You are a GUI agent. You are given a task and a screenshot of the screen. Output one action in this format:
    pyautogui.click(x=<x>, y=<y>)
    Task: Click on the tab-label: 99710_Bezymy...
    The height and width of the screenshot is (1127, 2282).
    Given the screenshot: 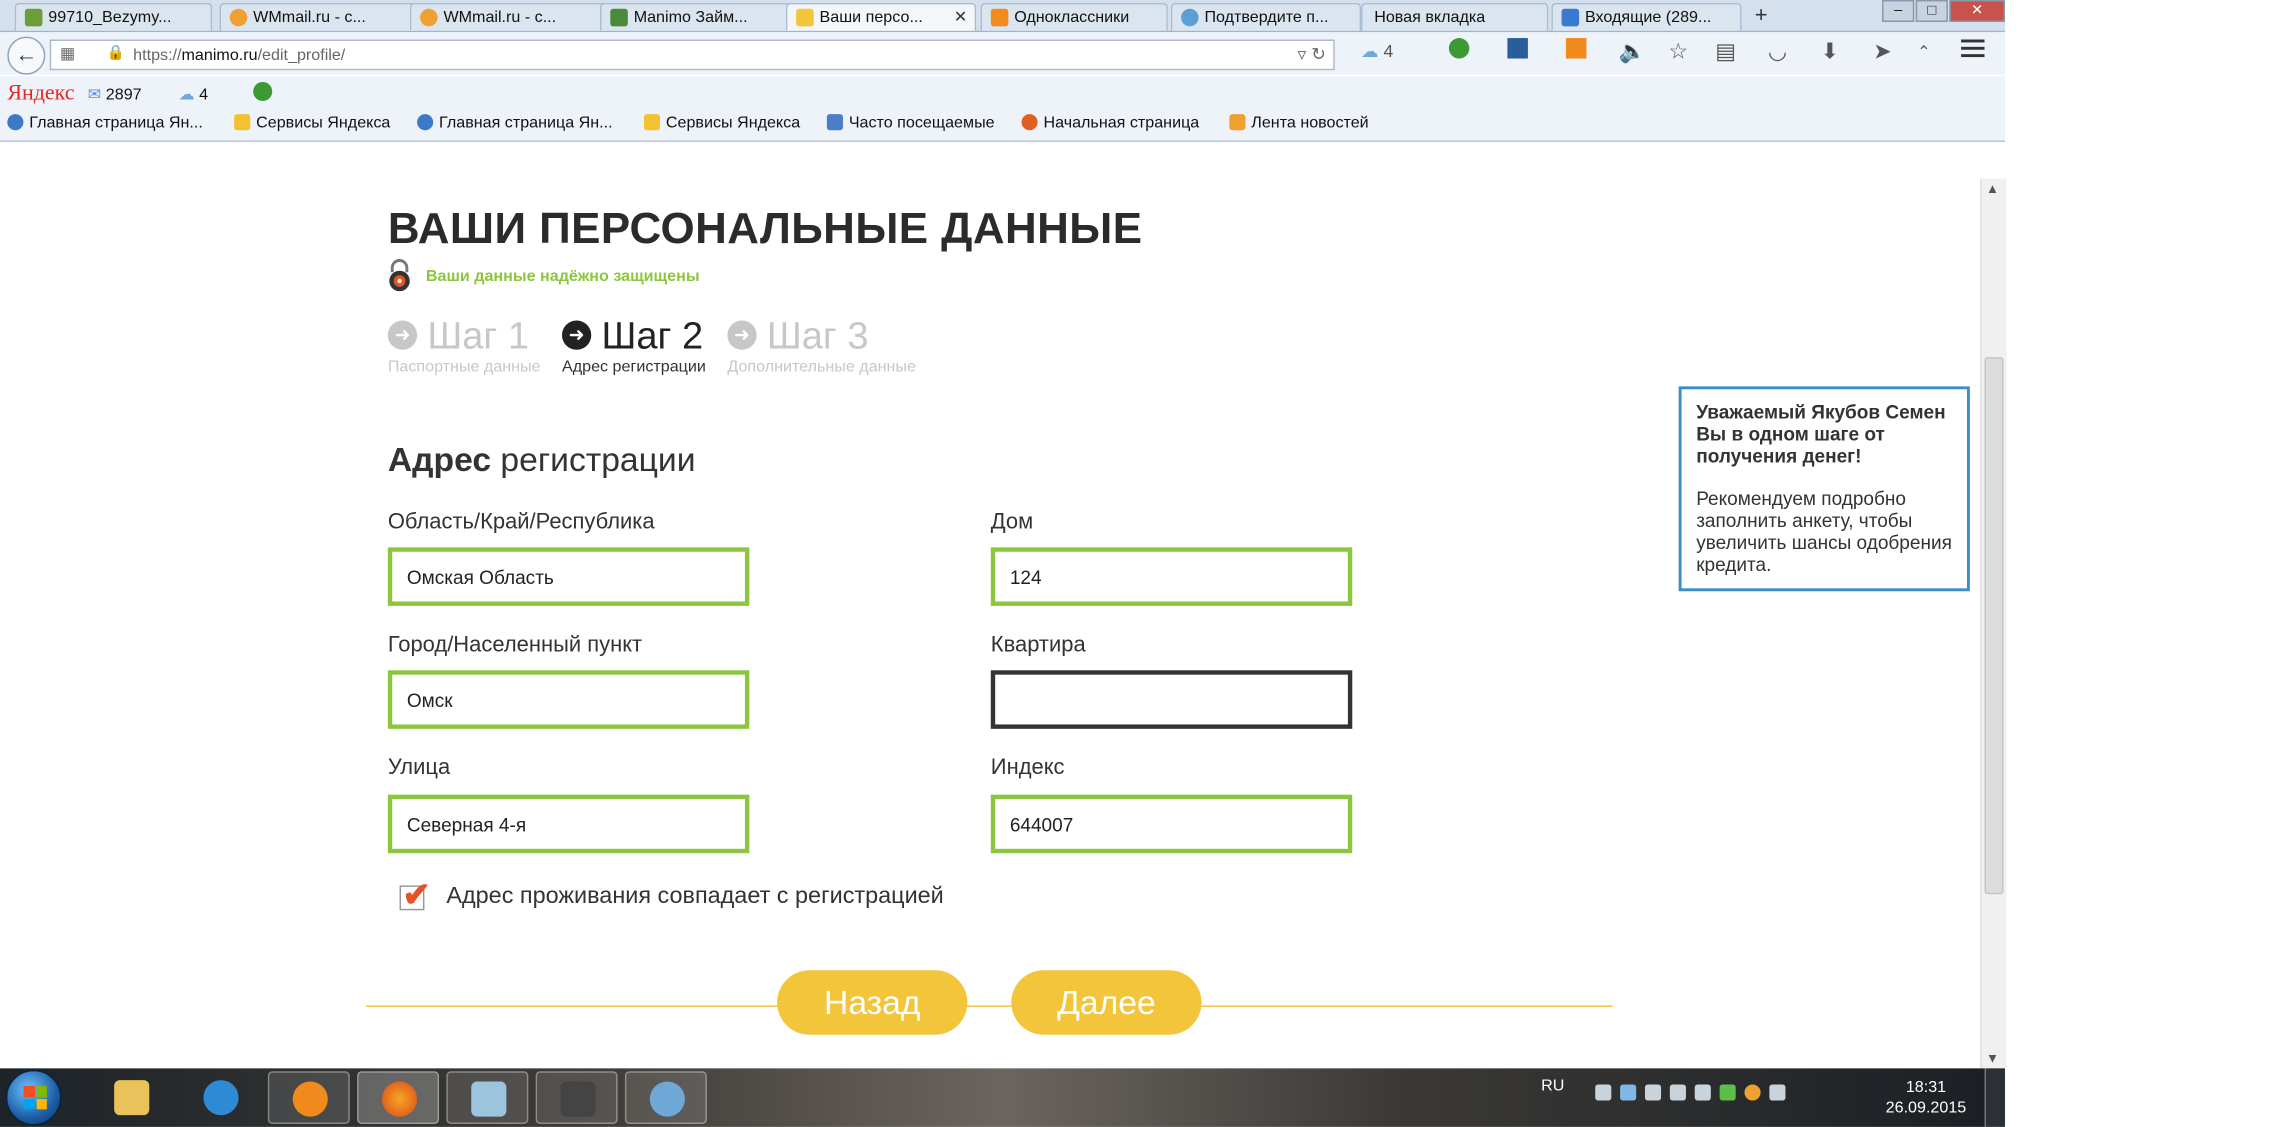 What is the action you would take?
    pyautogui.click(x=110, y=17)
    